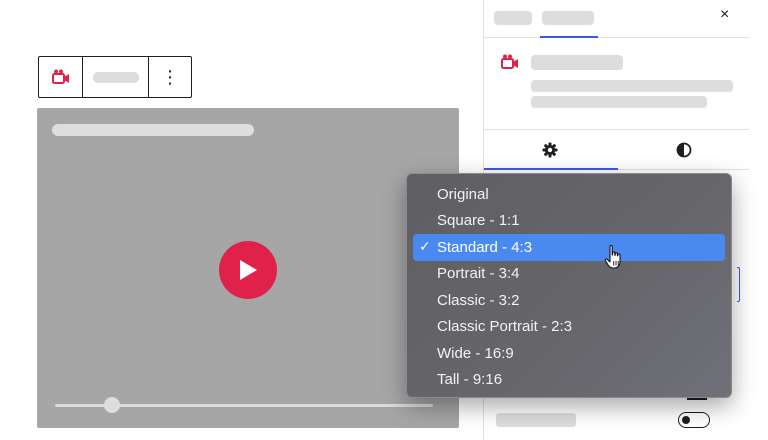  I want to click on video-block-type-button, so click(61, 77).